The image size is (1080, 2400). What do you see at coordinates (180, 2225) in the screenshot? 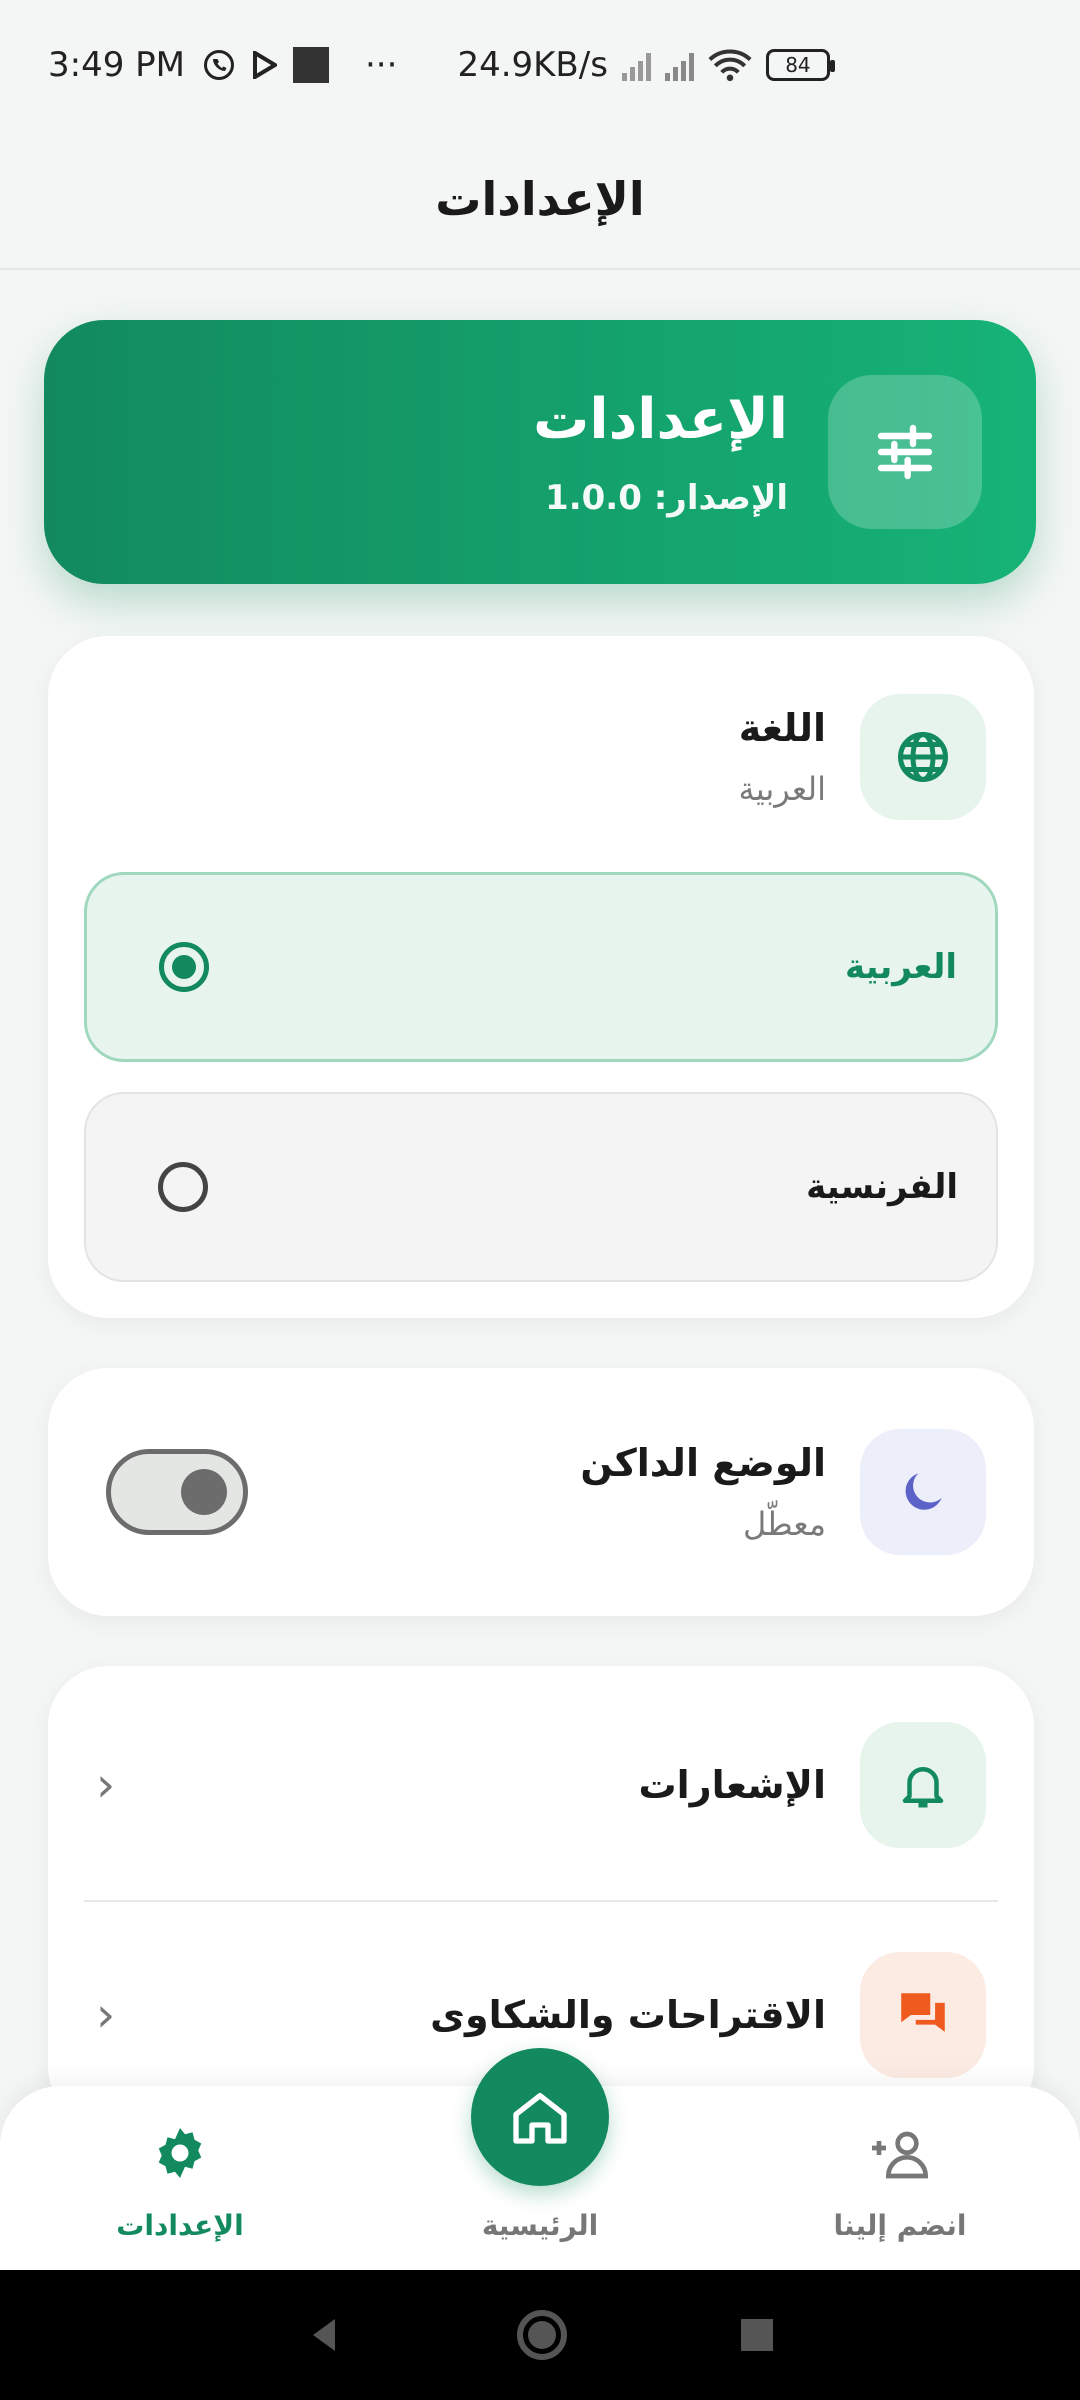
I see `nav-settings-label: الإعدادات` at bounding box center [180, 2225].